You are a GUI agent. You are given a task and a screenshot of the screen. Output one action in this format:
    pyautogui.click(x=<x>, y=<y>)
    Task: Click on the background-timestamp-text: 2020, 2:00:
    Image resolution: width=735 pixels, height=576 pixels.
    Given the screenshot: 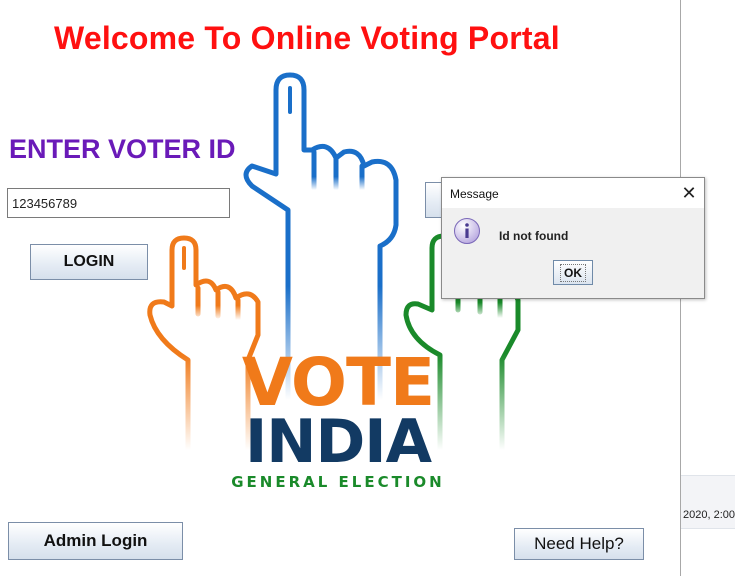 What is the action you would take?
    pyautogui.click(x=709, y=515)
    